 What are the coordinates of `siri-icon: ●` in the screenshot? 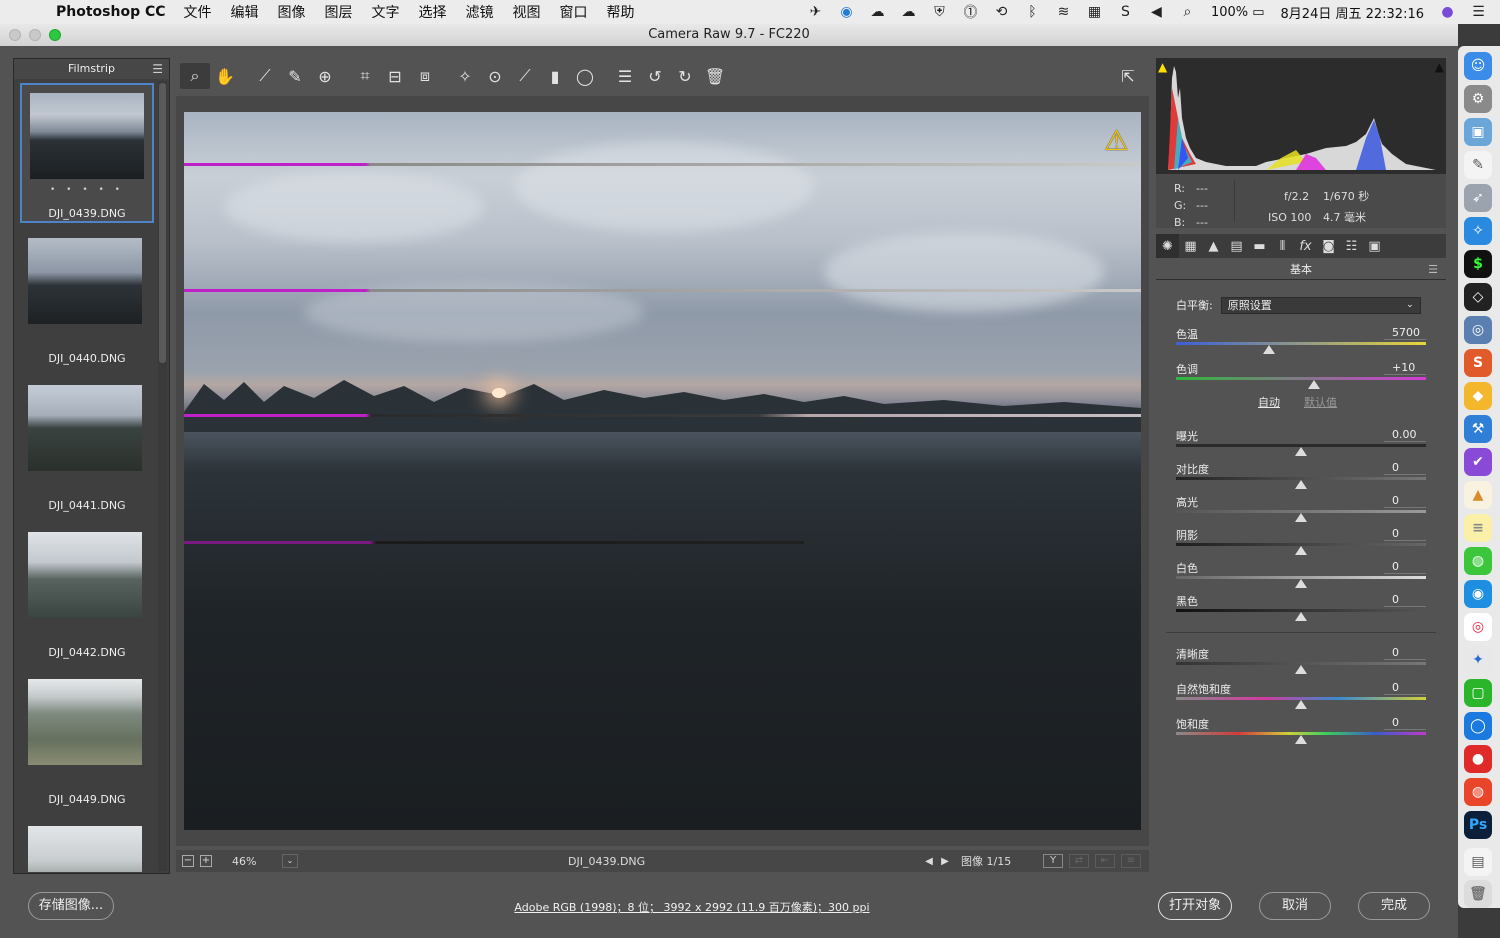 It's located at (1447, 12).